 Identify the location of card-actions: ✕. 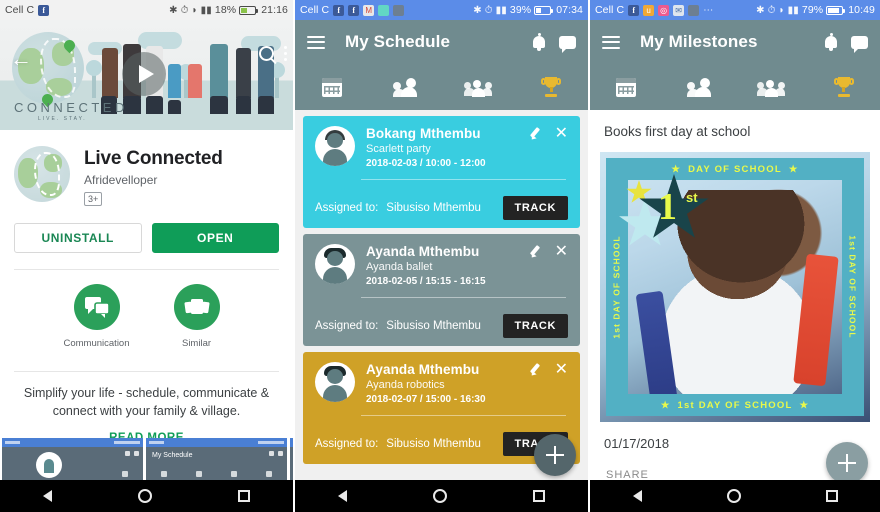
(549, 370).